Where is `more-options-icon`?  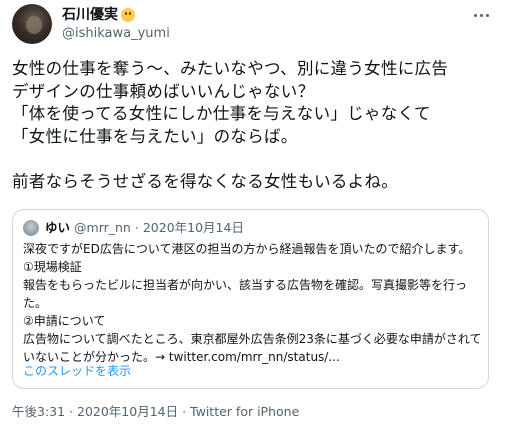
more-options-icon is located at coordinates (481, 15).